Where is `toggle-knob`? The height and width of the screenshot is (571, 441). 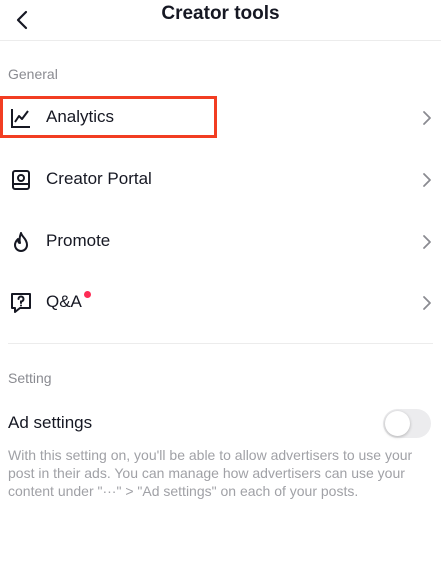 toggle-knob is located at coordinates (397, 423).